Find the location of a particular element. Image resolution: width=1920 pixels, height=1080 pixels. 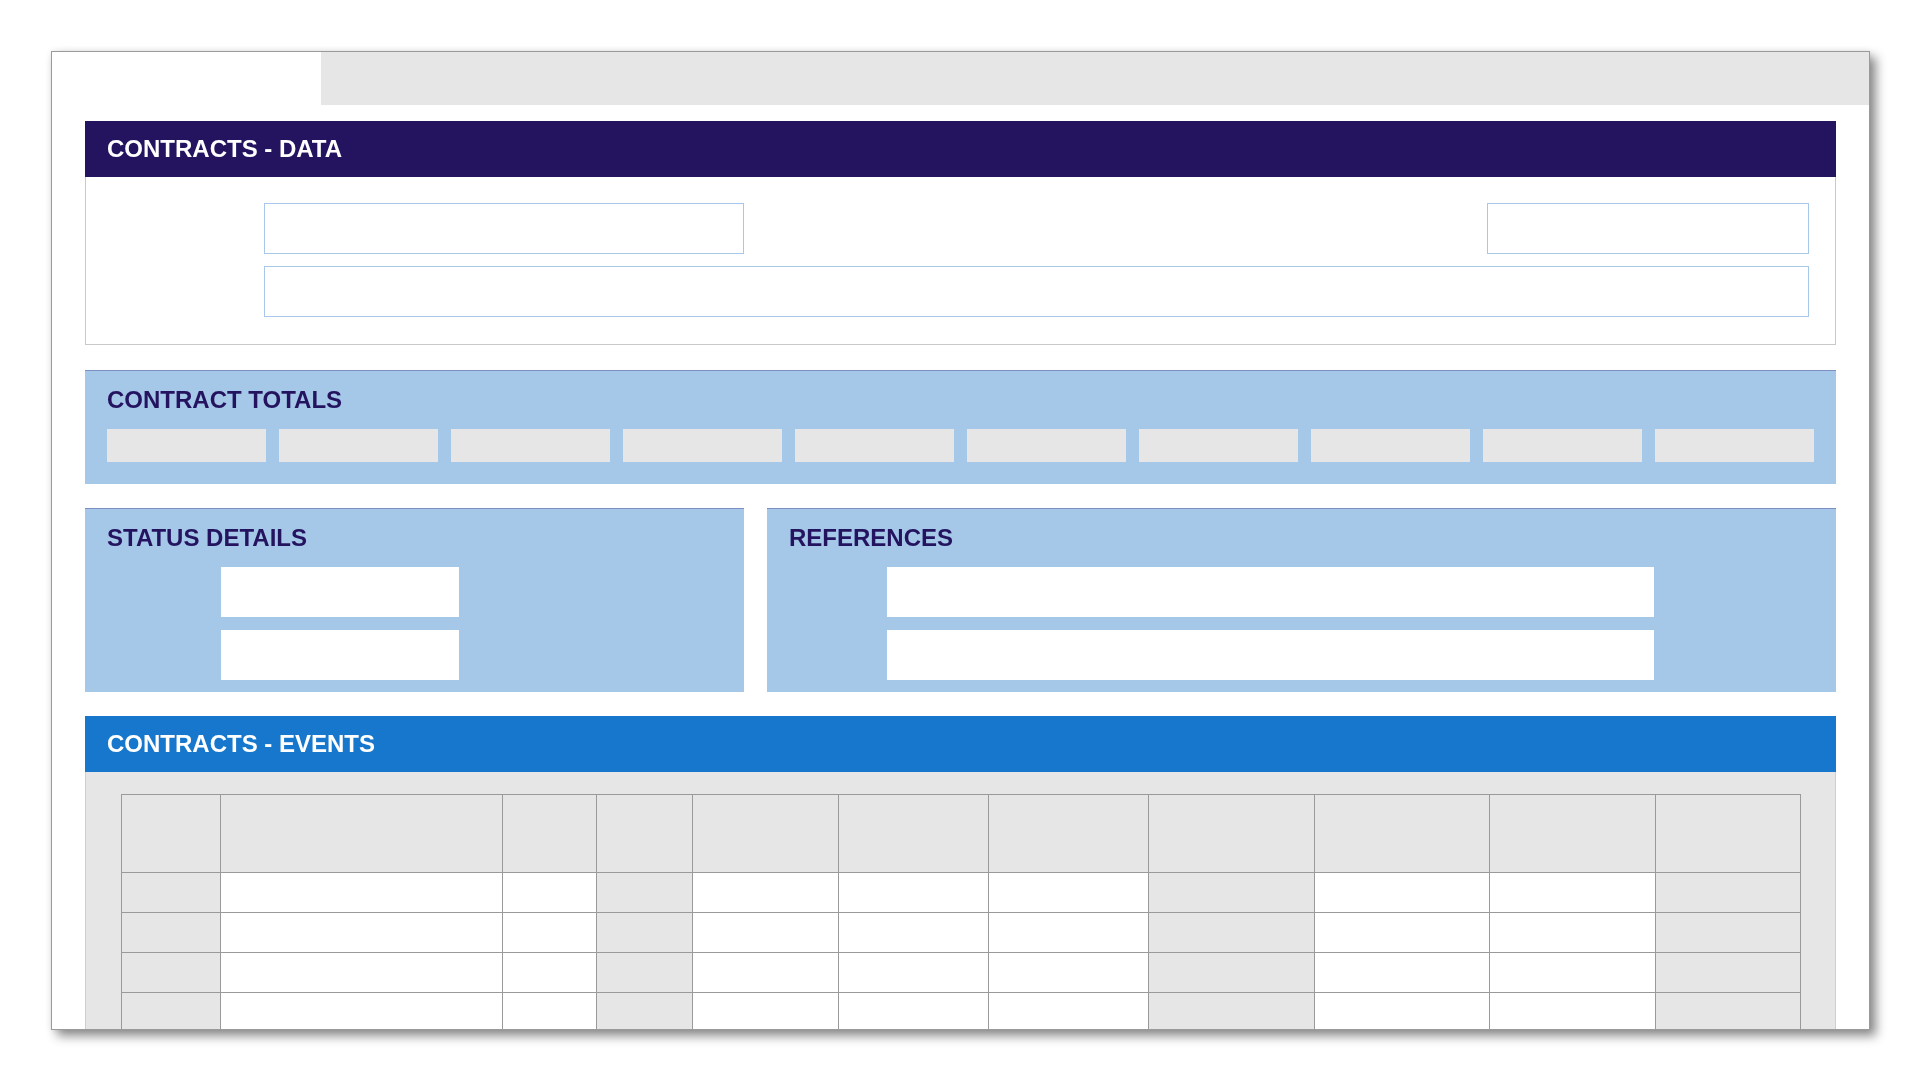

section-title: CONTRACTS - EVENTS is located at coordinates (241, 744).